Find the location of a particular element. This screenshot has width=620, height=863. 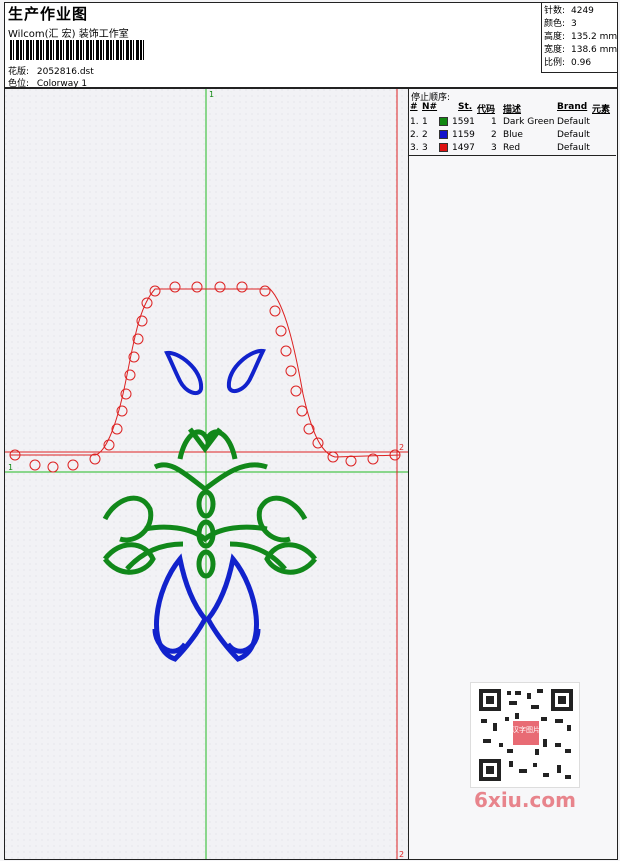

col-element: 元素 is located at coordinates (601, 110).